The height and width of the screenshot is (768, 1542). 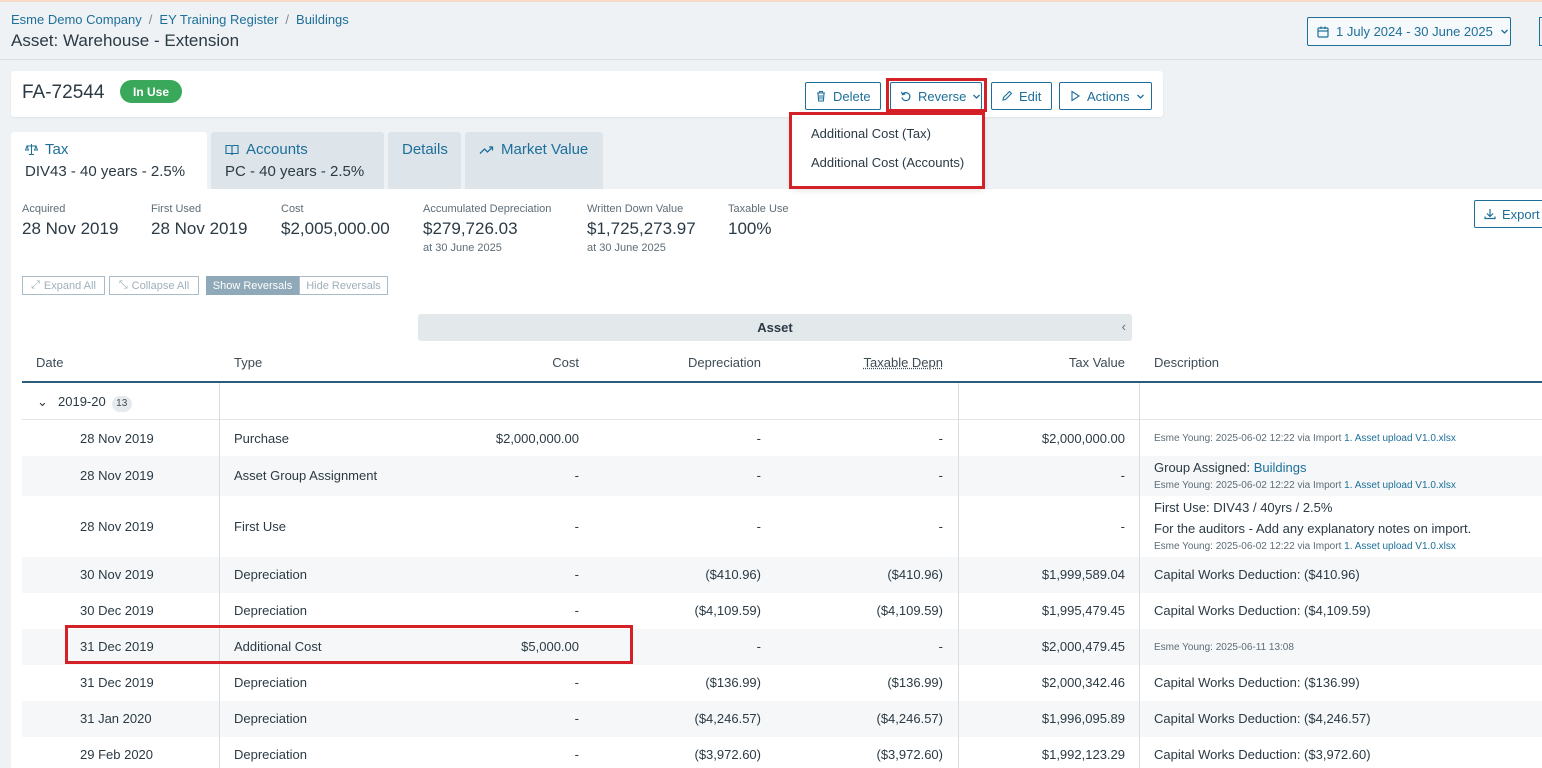 I want to click on trend-up-icon, so click(x=486, y=149).